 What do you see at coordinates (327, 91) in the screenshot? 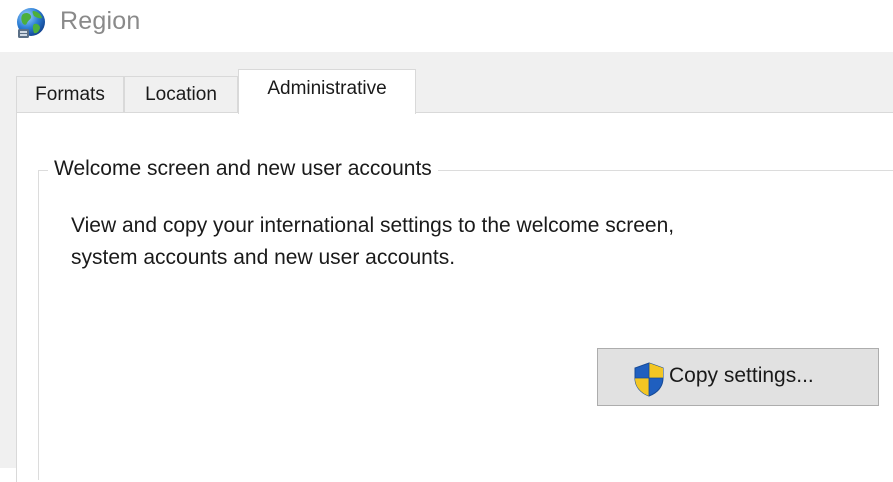
I see `tab-administrative: Administrative` at bounding box center [327, 91].